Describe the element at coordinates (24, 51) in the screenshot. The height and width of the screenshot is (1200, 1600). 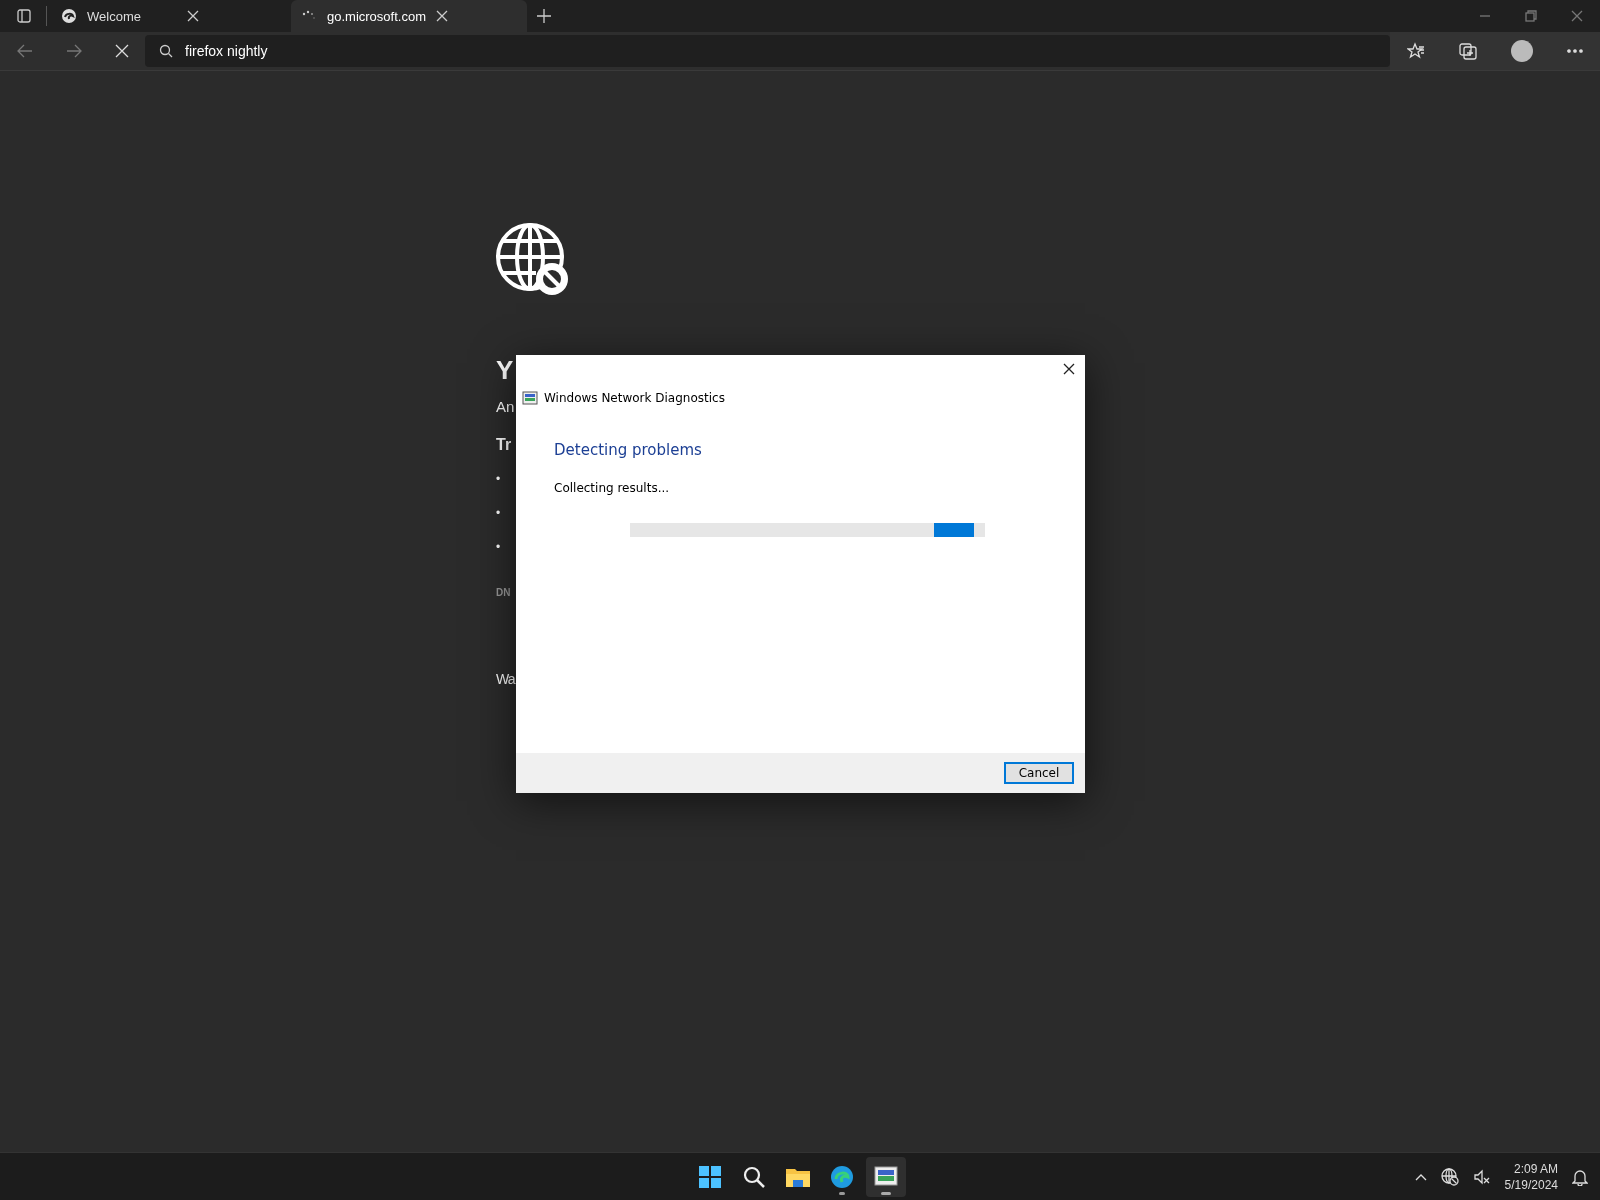
I see `back-icon` at that location.